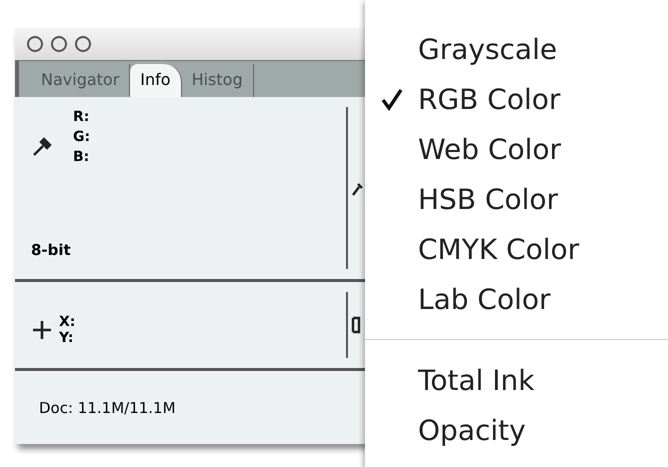 The image size is (668, 467). Describe the element at coordinates (156, 80) in the screenshot. I see `panel-tab: Info` at that location.